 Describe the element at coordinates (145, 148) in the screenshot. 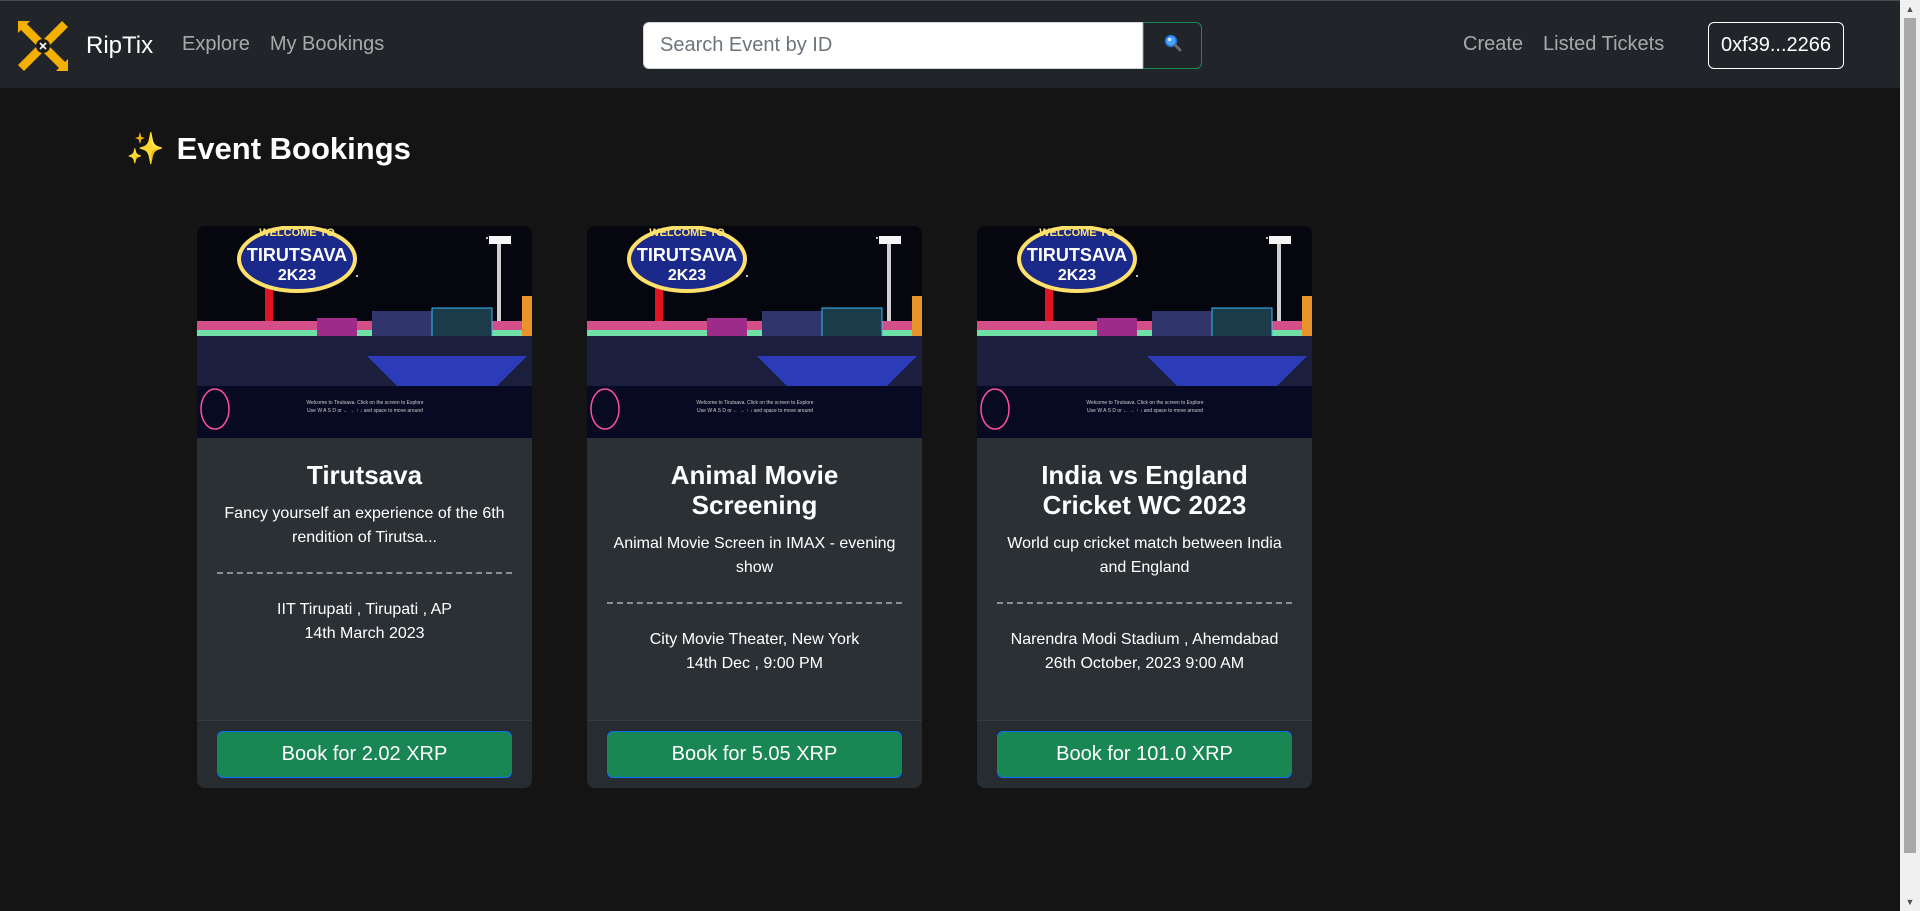

I see `sparkles-icon: ✨` at that location.